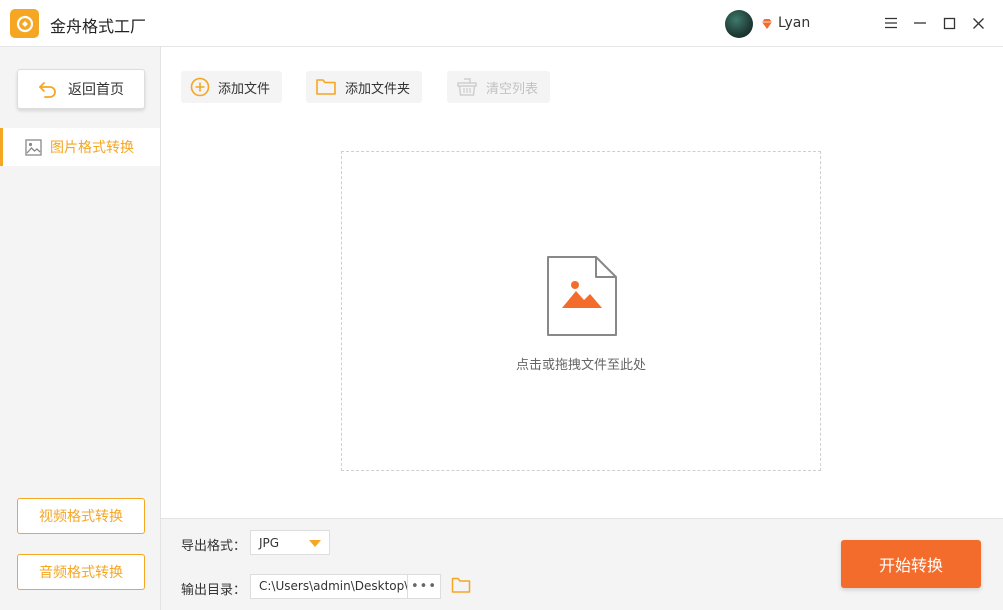  Describe the element at coordinates (81, 572) in the screenshot. I see `audio-convert-button: 音频格式转换` at that location.